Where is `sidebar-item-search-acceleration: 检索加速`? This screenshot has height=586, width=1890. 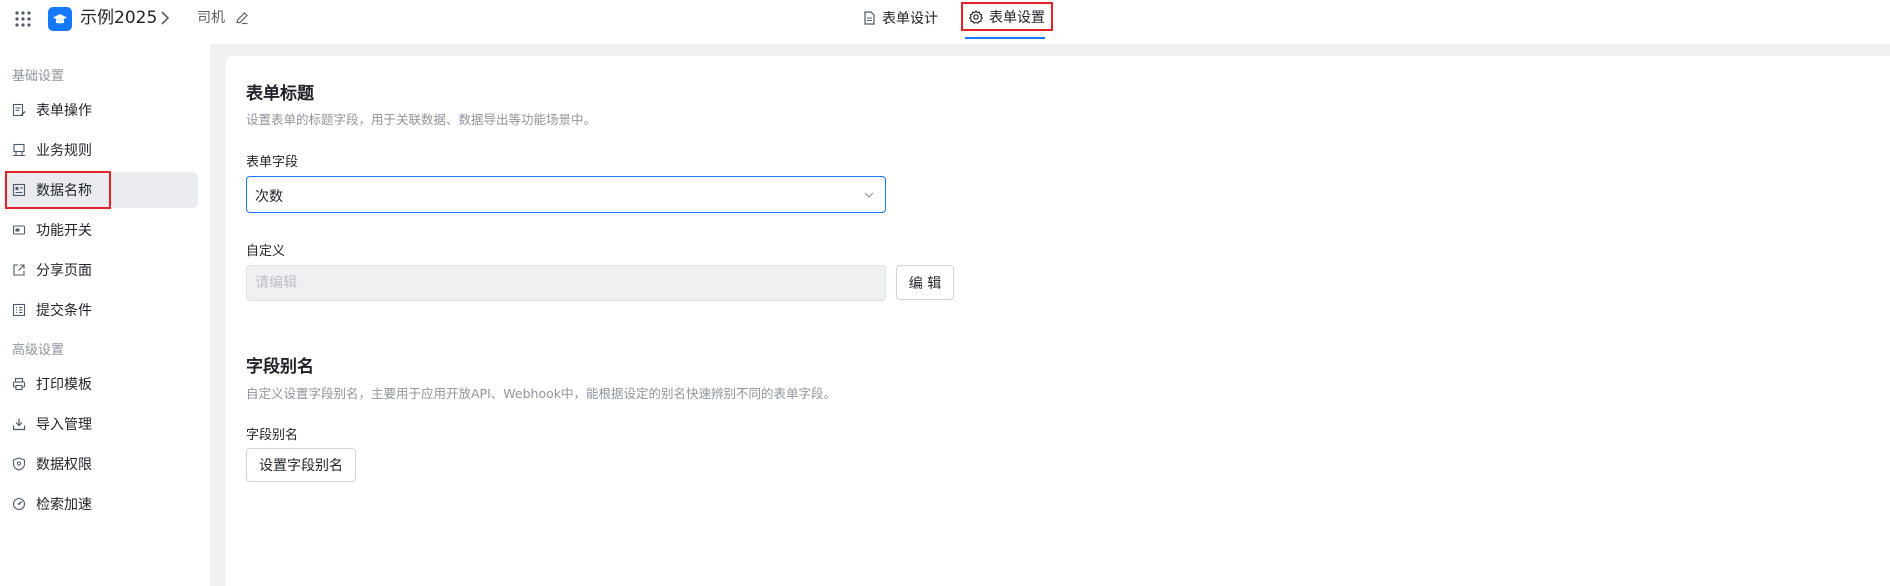
sidebar-item-search-acceleration: 检索加速 is located at coordinates (101, 504).